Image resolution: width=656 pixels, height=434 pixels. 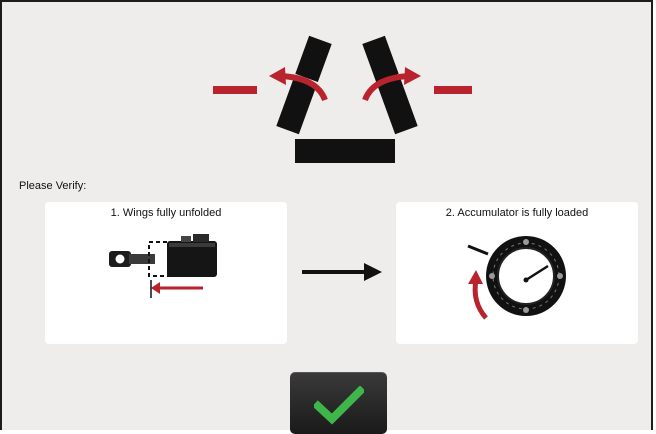 What do you see at coordinates (453, 90) in the screenshot?
I see `right-limit-dash` at bounding box center [453, 90].